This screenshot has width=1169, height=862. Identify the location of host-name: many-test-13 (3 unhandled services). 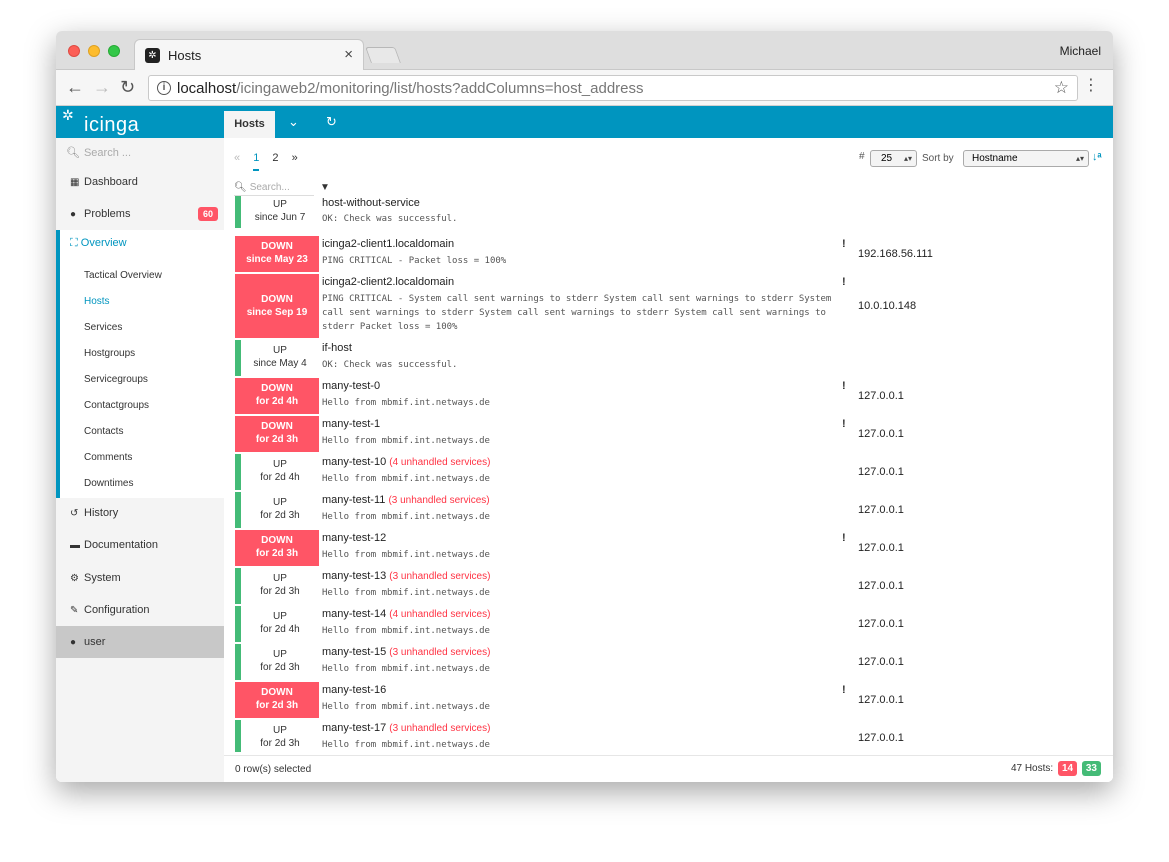
(406, 576).